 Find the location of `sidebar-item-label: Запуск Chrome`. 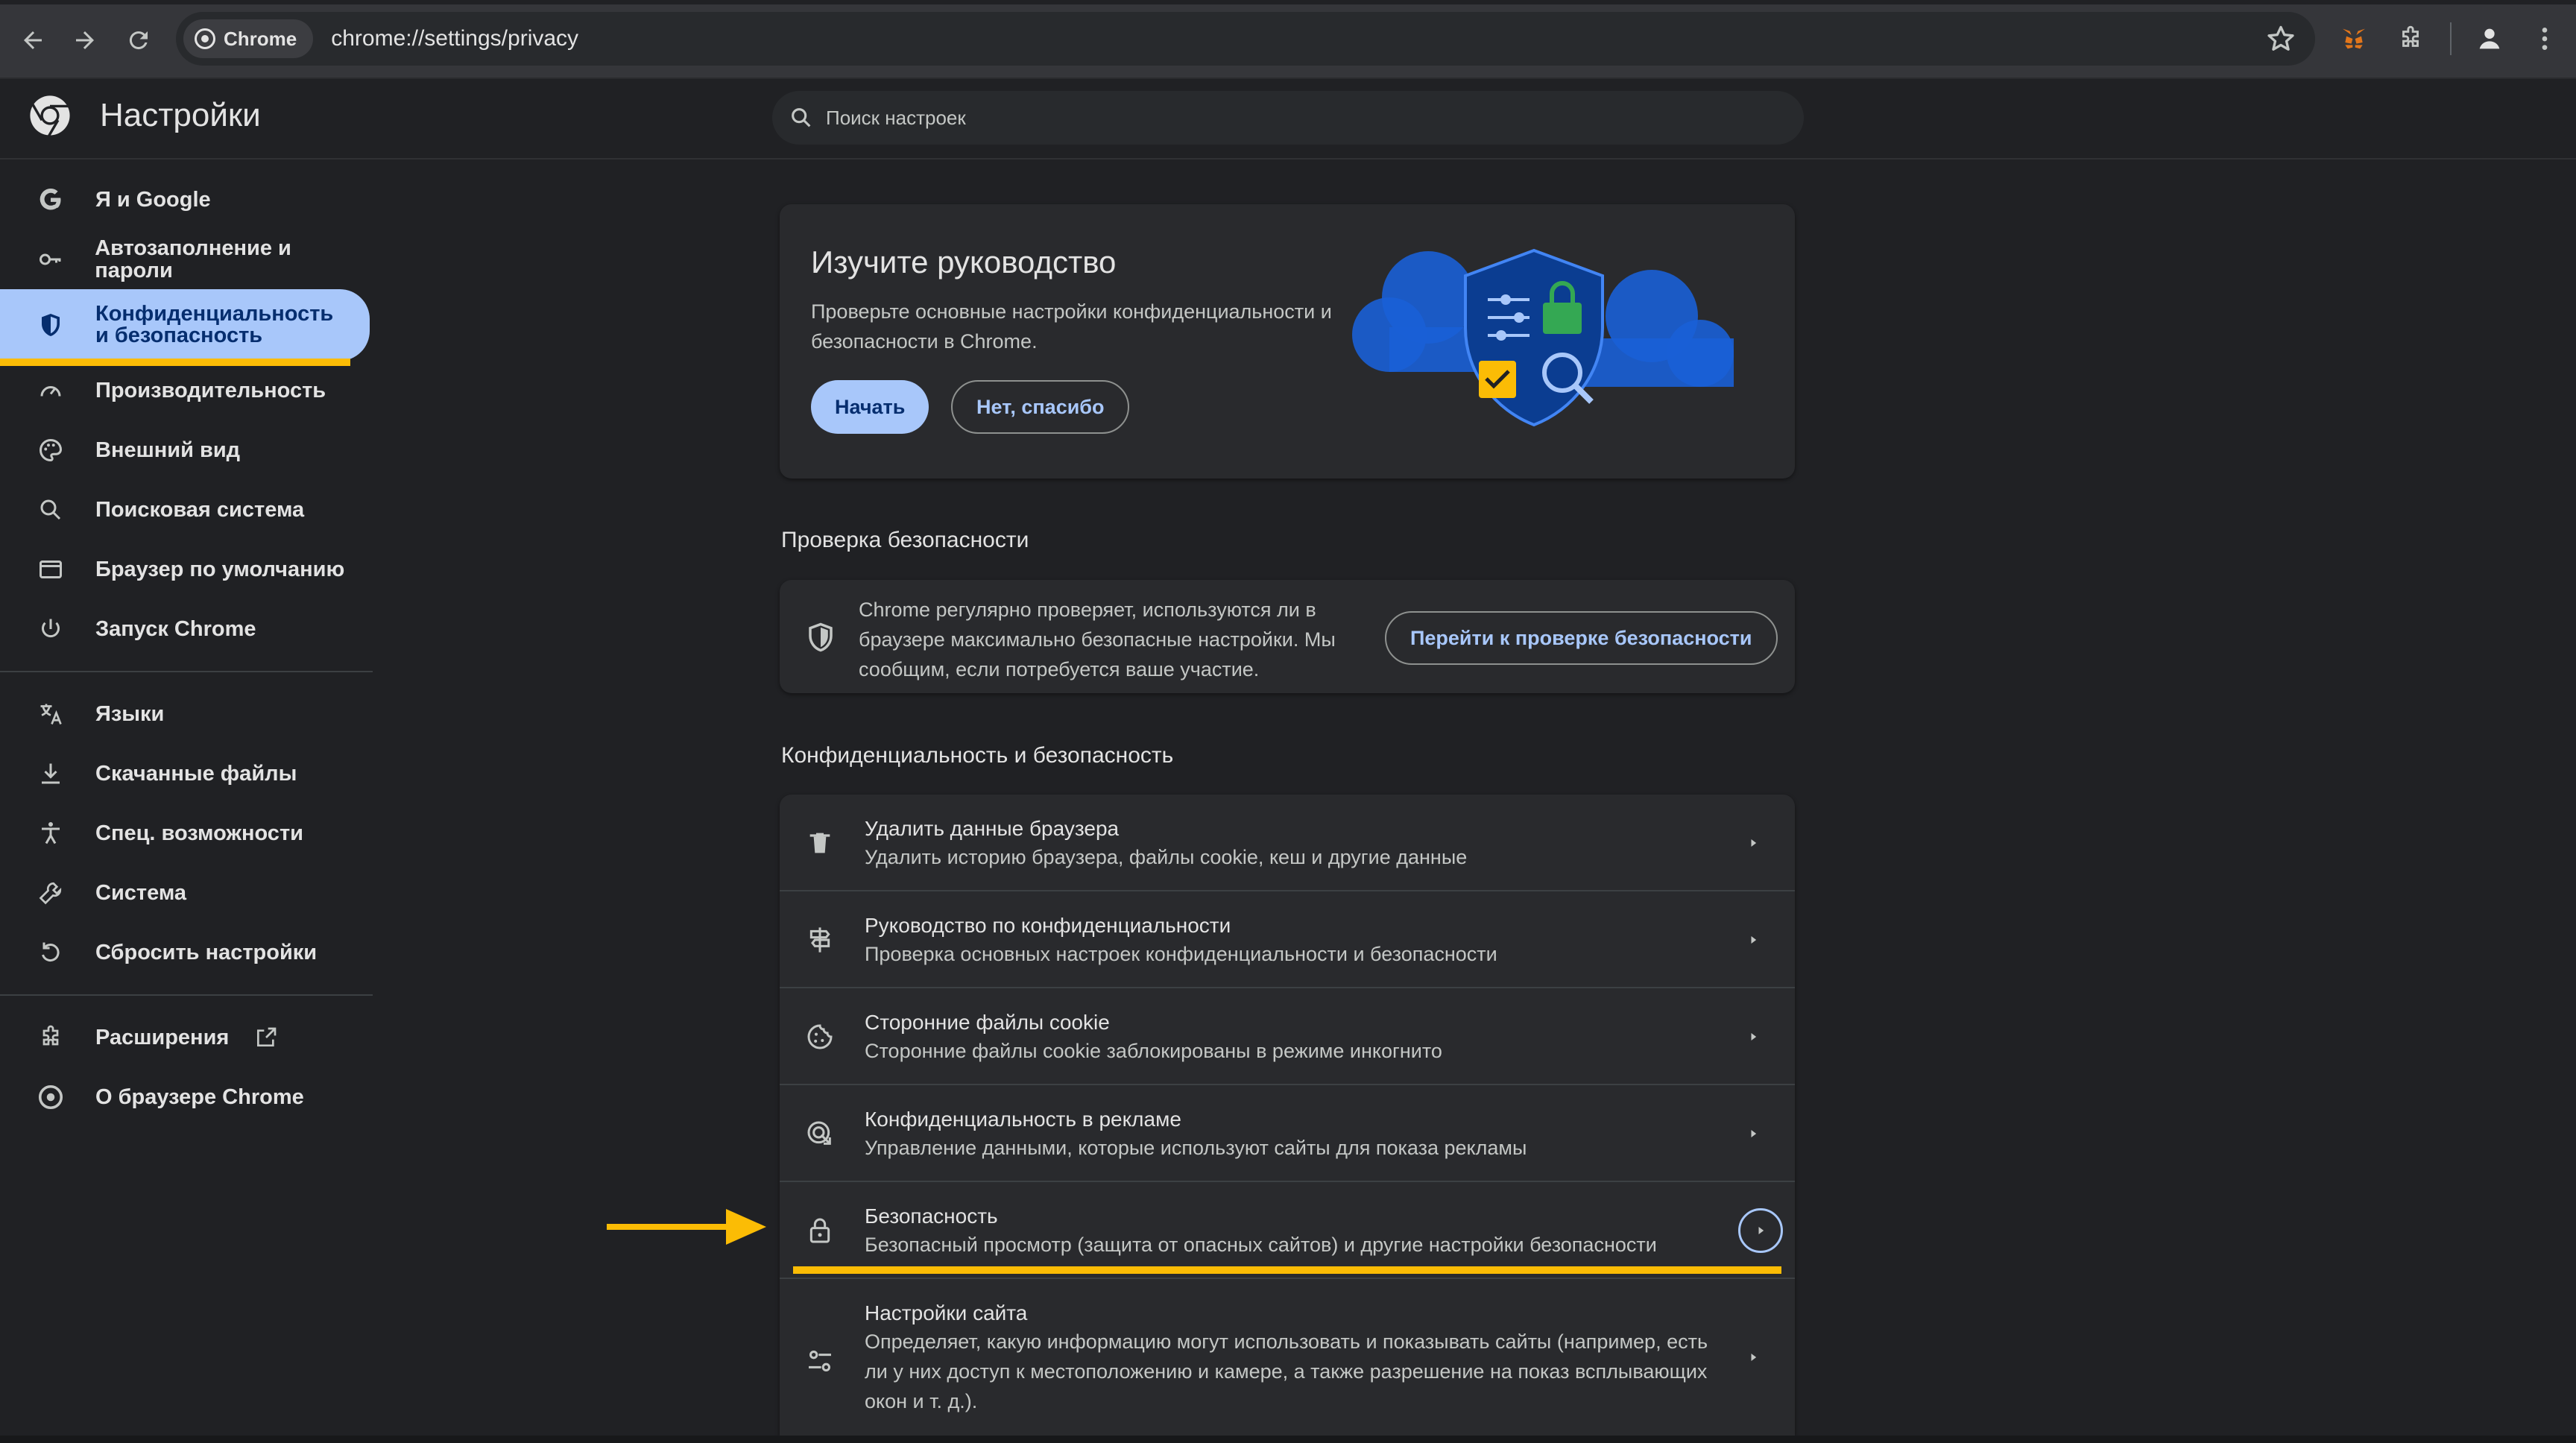

sidebar-item-label: Запуск Chrome is located at coordinates (175, 629).